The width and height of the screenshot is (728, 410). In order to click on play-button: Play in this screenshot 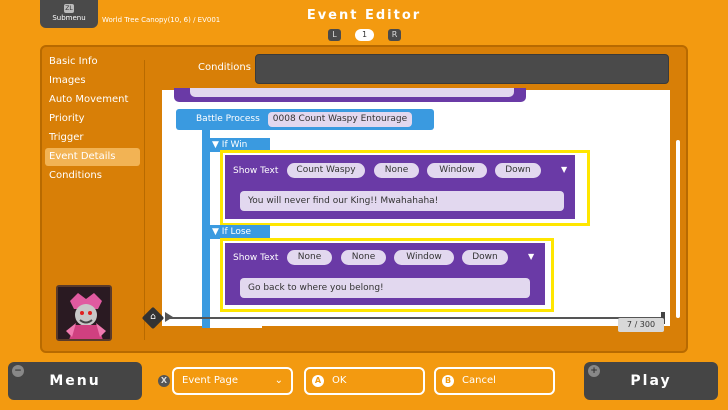, I will do `click(651, 381)`.